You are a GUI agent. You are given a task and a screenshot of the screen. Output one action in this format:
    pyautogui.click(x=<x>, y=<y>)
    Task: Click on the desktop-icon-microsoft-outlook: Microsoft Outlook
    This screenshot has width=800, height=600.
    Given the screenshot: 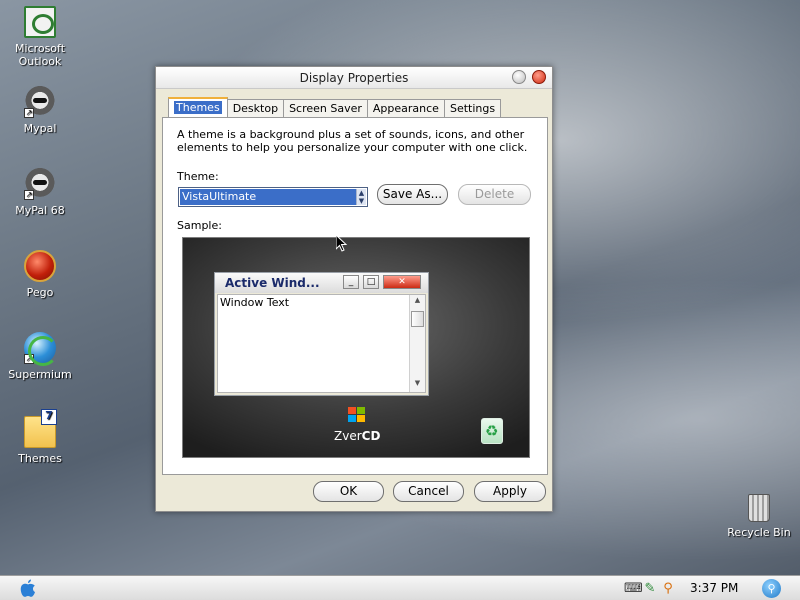 What is the action you would take?
    pyautogui.click(x=40, y=37)
    